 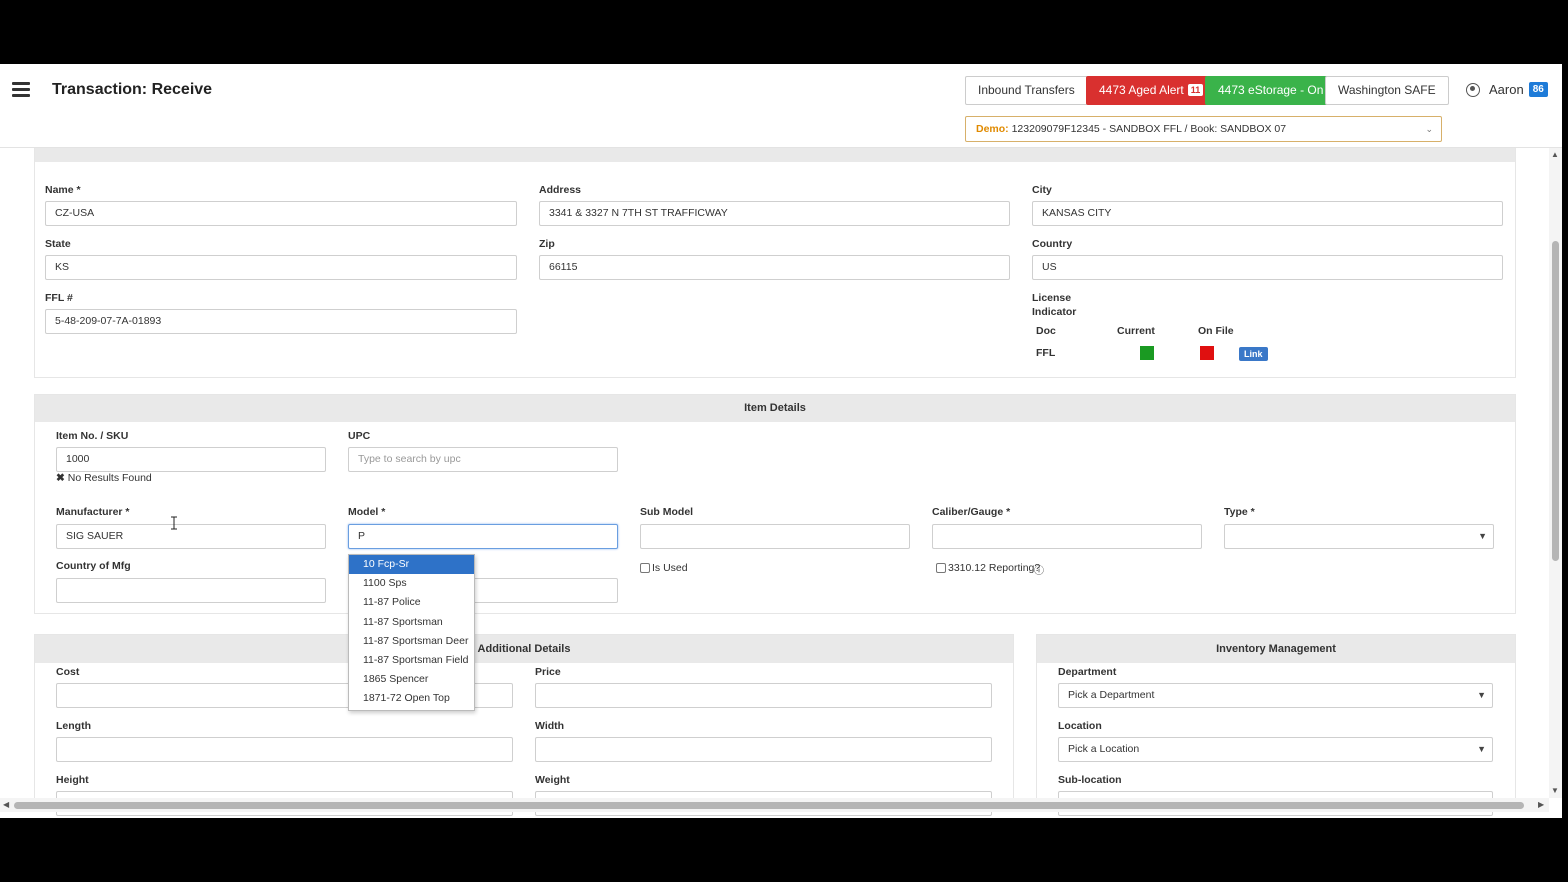 I want to click on user-menu: Aaron 86, so click(x=1507, y=89).